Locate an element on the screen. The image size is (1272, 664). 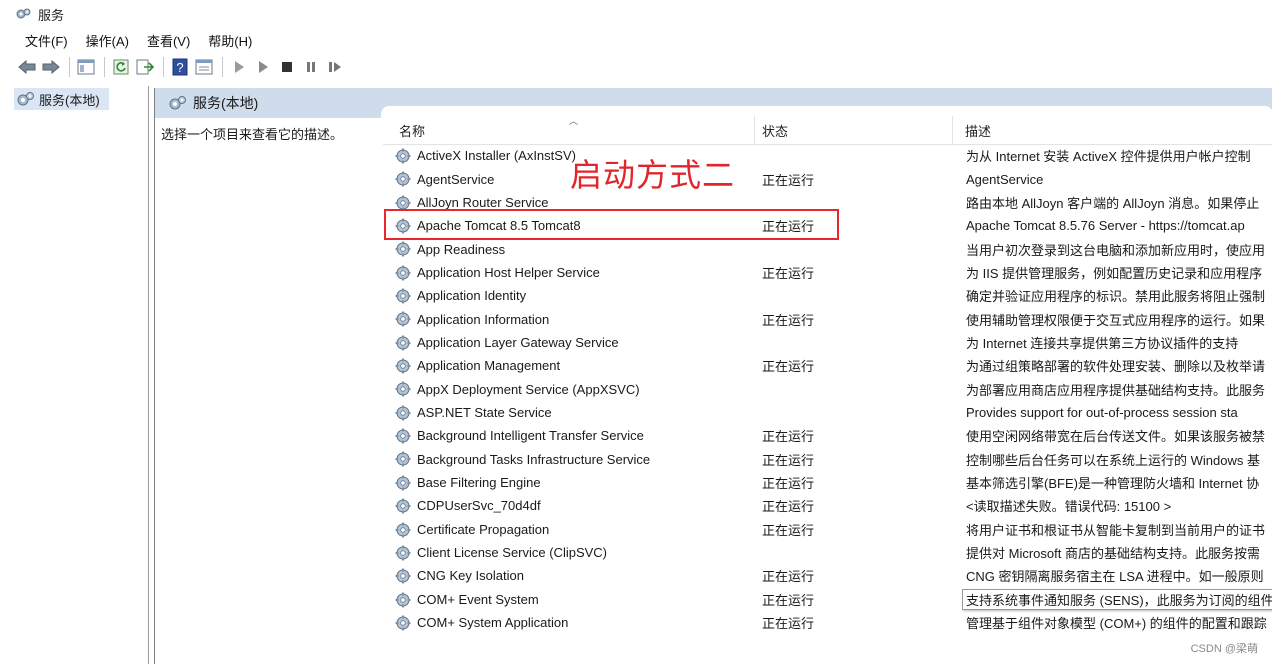
show-hide-tree-icon is located at coordinates (86, 67).